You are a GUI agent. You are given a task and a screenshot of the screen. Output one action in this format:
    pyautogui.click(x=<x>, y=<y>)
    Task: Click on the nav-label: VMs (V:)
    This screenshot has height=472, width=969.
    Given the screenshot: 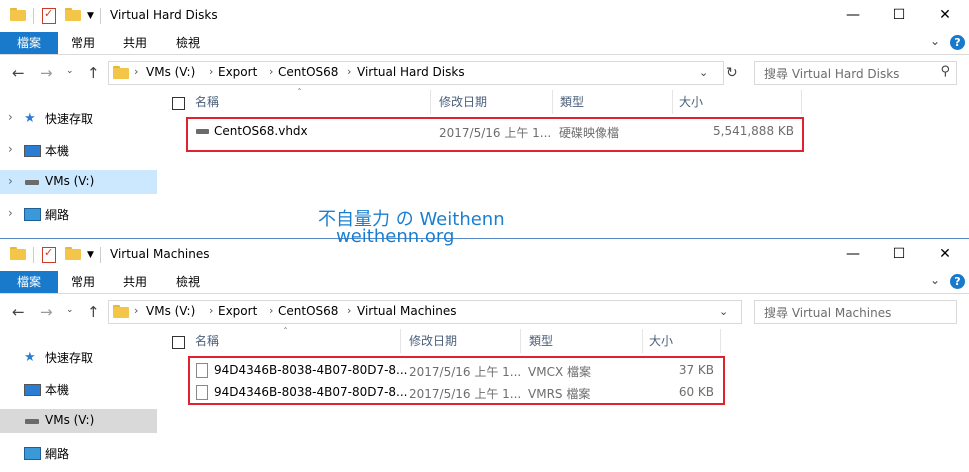 What is the action you would take?
    pyautogui.click(x=70, y=420)
    